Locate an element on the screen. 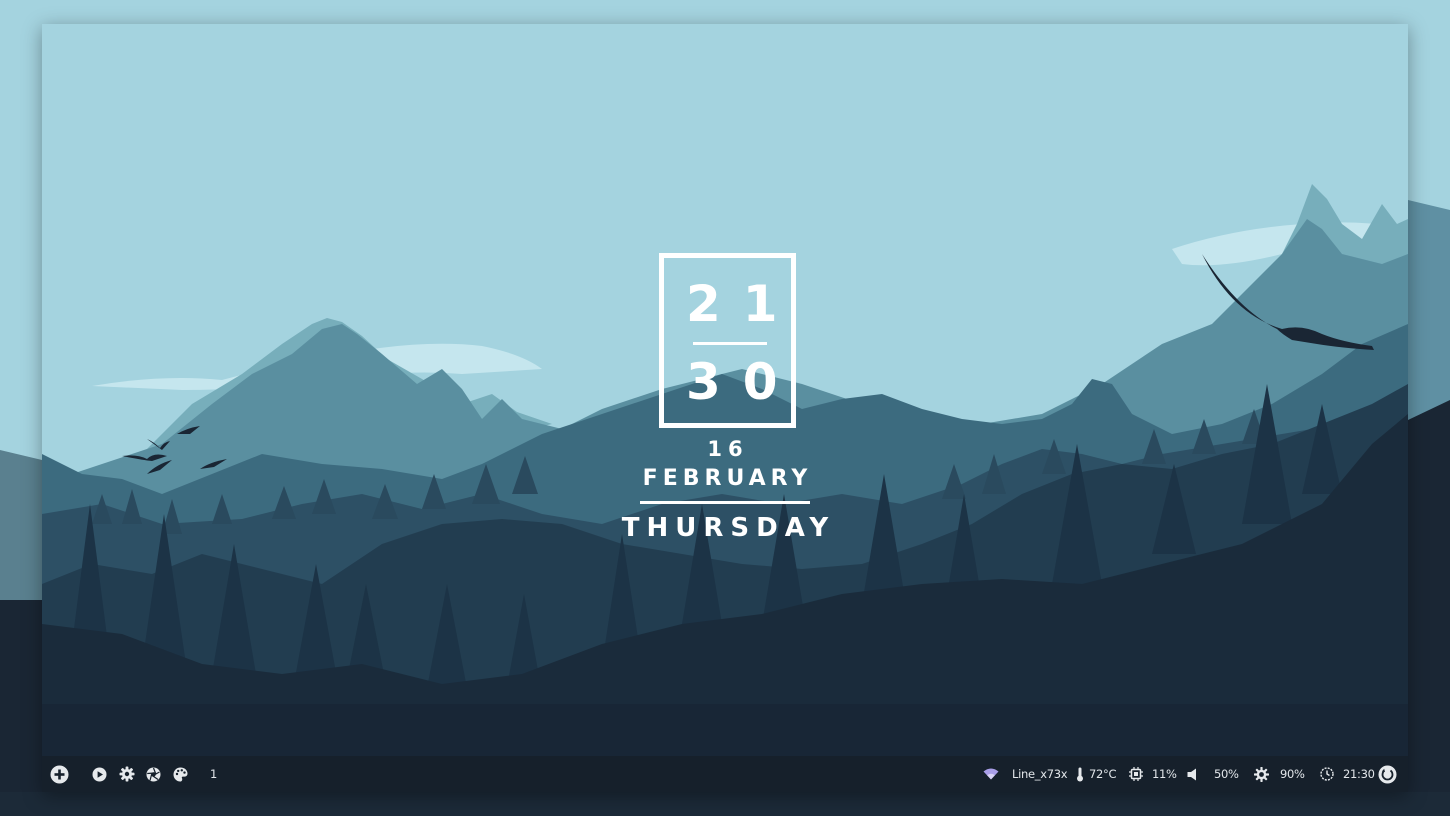 Image resolution: width=1450 pixels, height=816 pixels. cpu-usage-label: 11% is located at coordinates (1164, 774).